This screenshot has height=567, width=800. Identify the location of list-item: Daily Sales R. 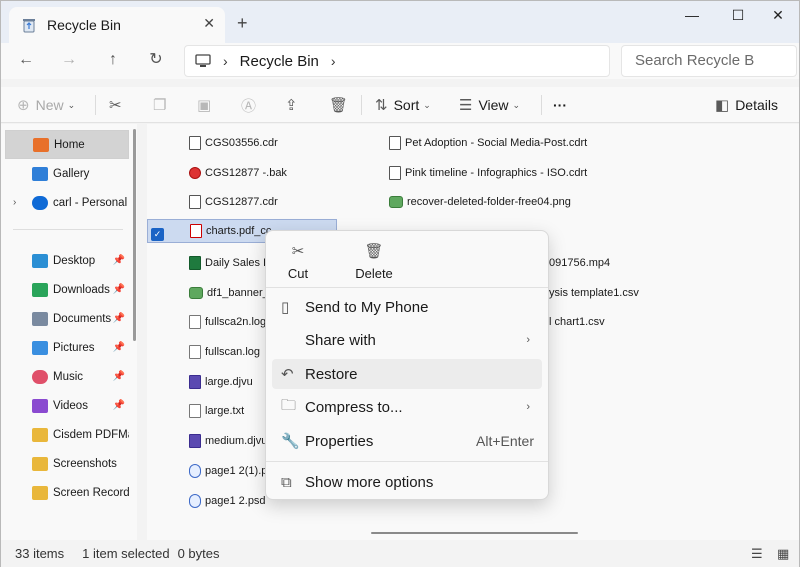
(229, 263).